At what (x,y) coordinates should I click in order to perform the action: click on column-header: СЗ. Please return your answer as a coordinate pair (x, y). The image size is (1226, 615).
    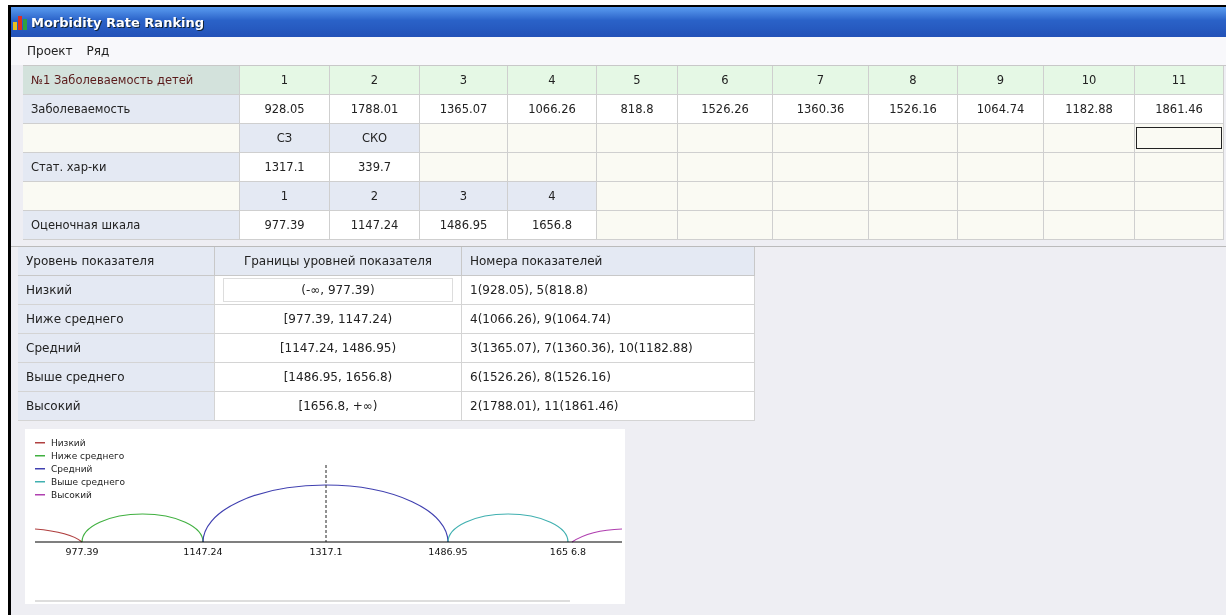
    Looking at the image, I should click on (285, 138).